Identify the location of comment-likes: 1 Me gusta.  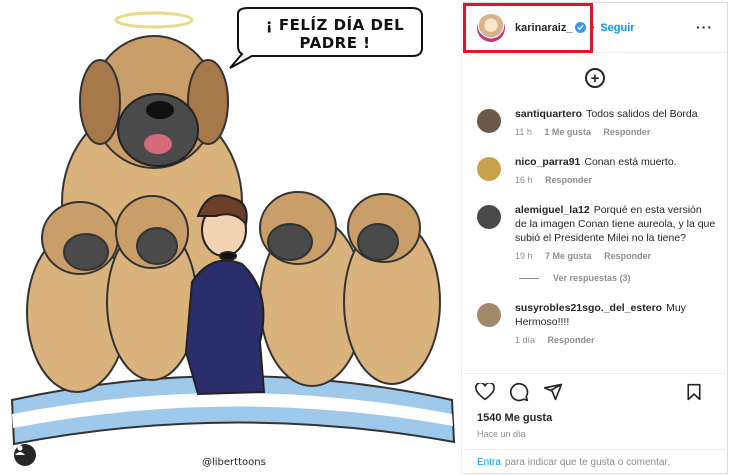
(567, 132).